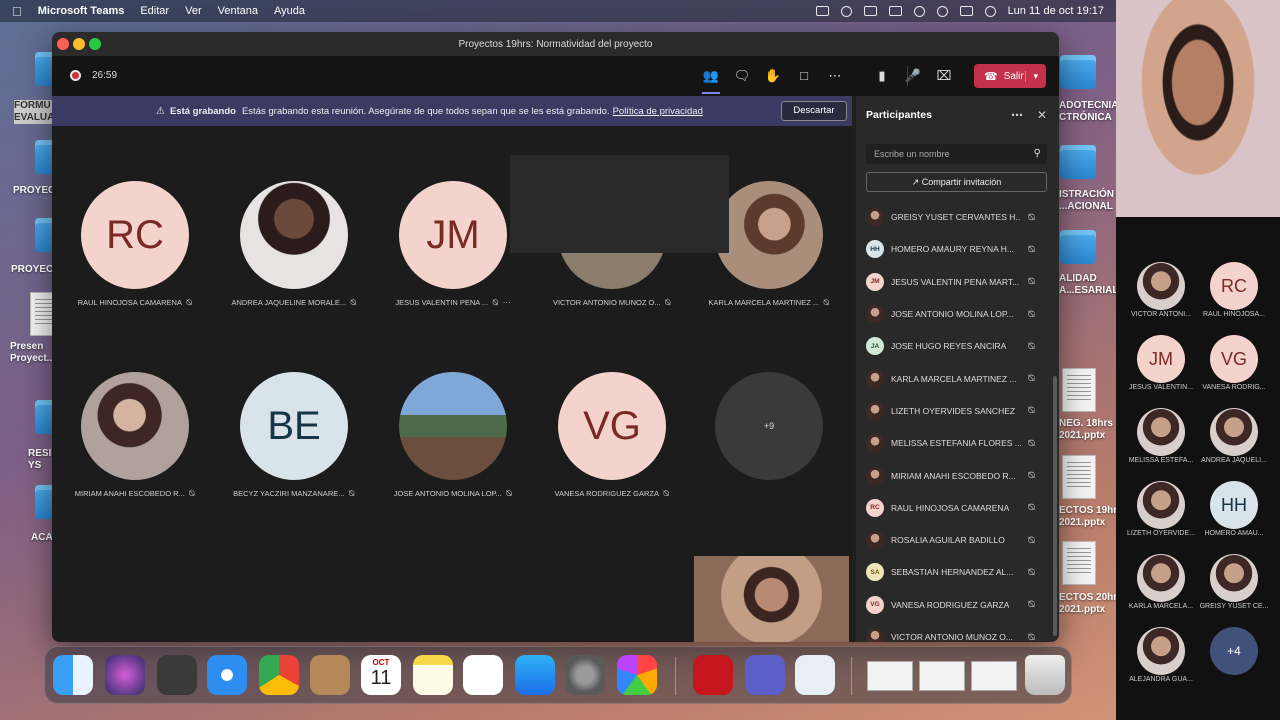 The height and width of the screenshot is (720, 1280). Describe the element at coordinates (1055, 506) in the screenshot. I see `panel-scrollbar` at that location.